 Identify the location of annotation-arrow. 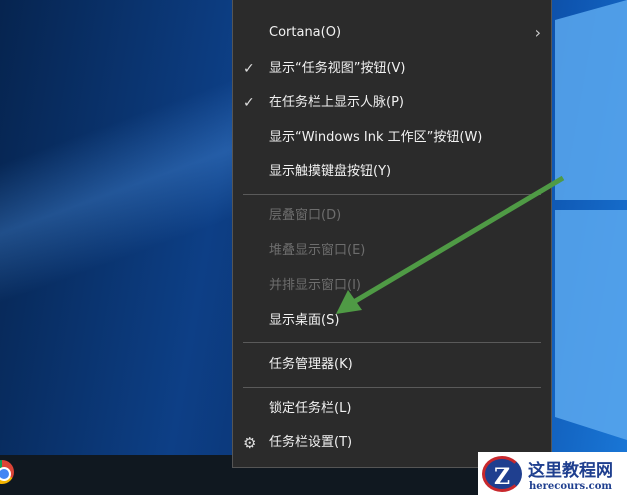
(450, 244).